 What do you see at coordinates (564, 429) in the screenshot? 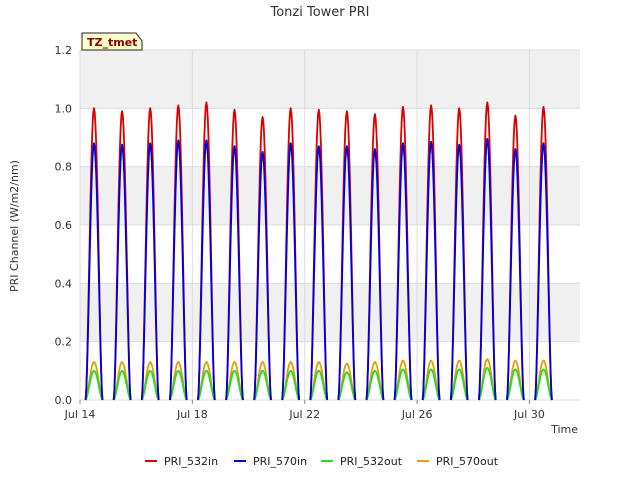
I see `x-axis-label: Time` at bounding box center [564, 429].